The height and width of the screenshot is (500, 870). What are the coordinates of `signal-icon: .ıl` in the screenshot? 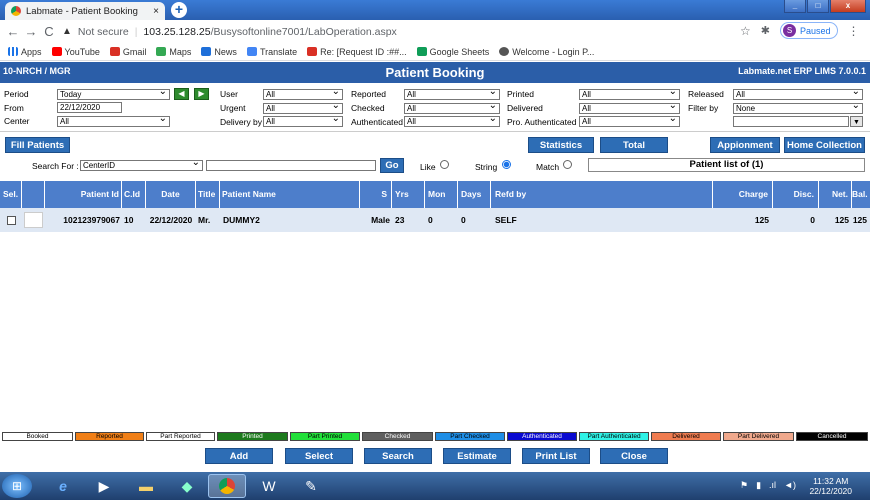 It's located at (772, 485).